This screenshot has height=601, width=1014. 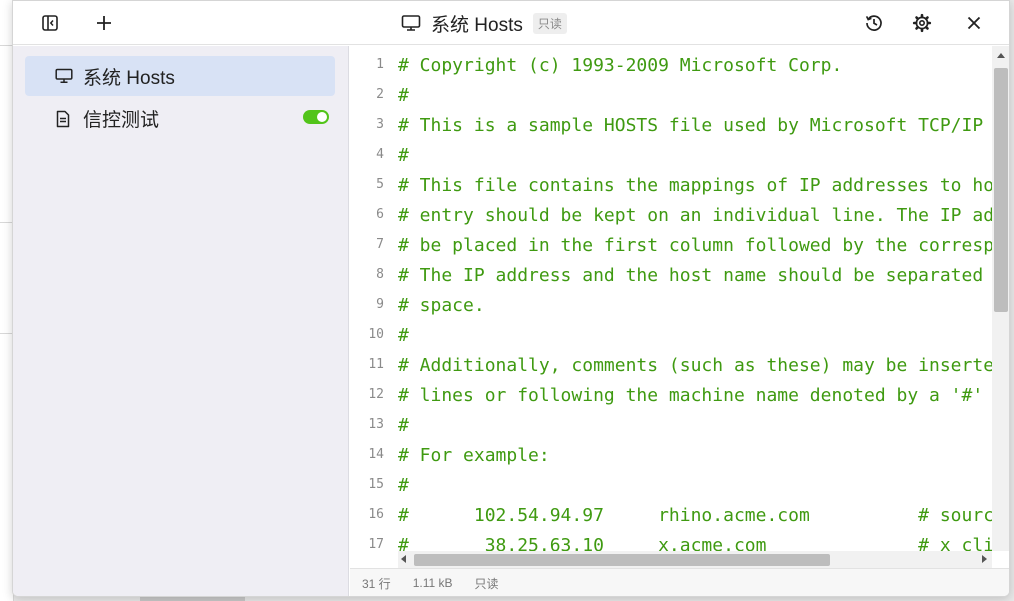 What do you see at coordinates (380, 184) in the screenshot?
I see `line-number: 5` at bounding box center [380, 184].